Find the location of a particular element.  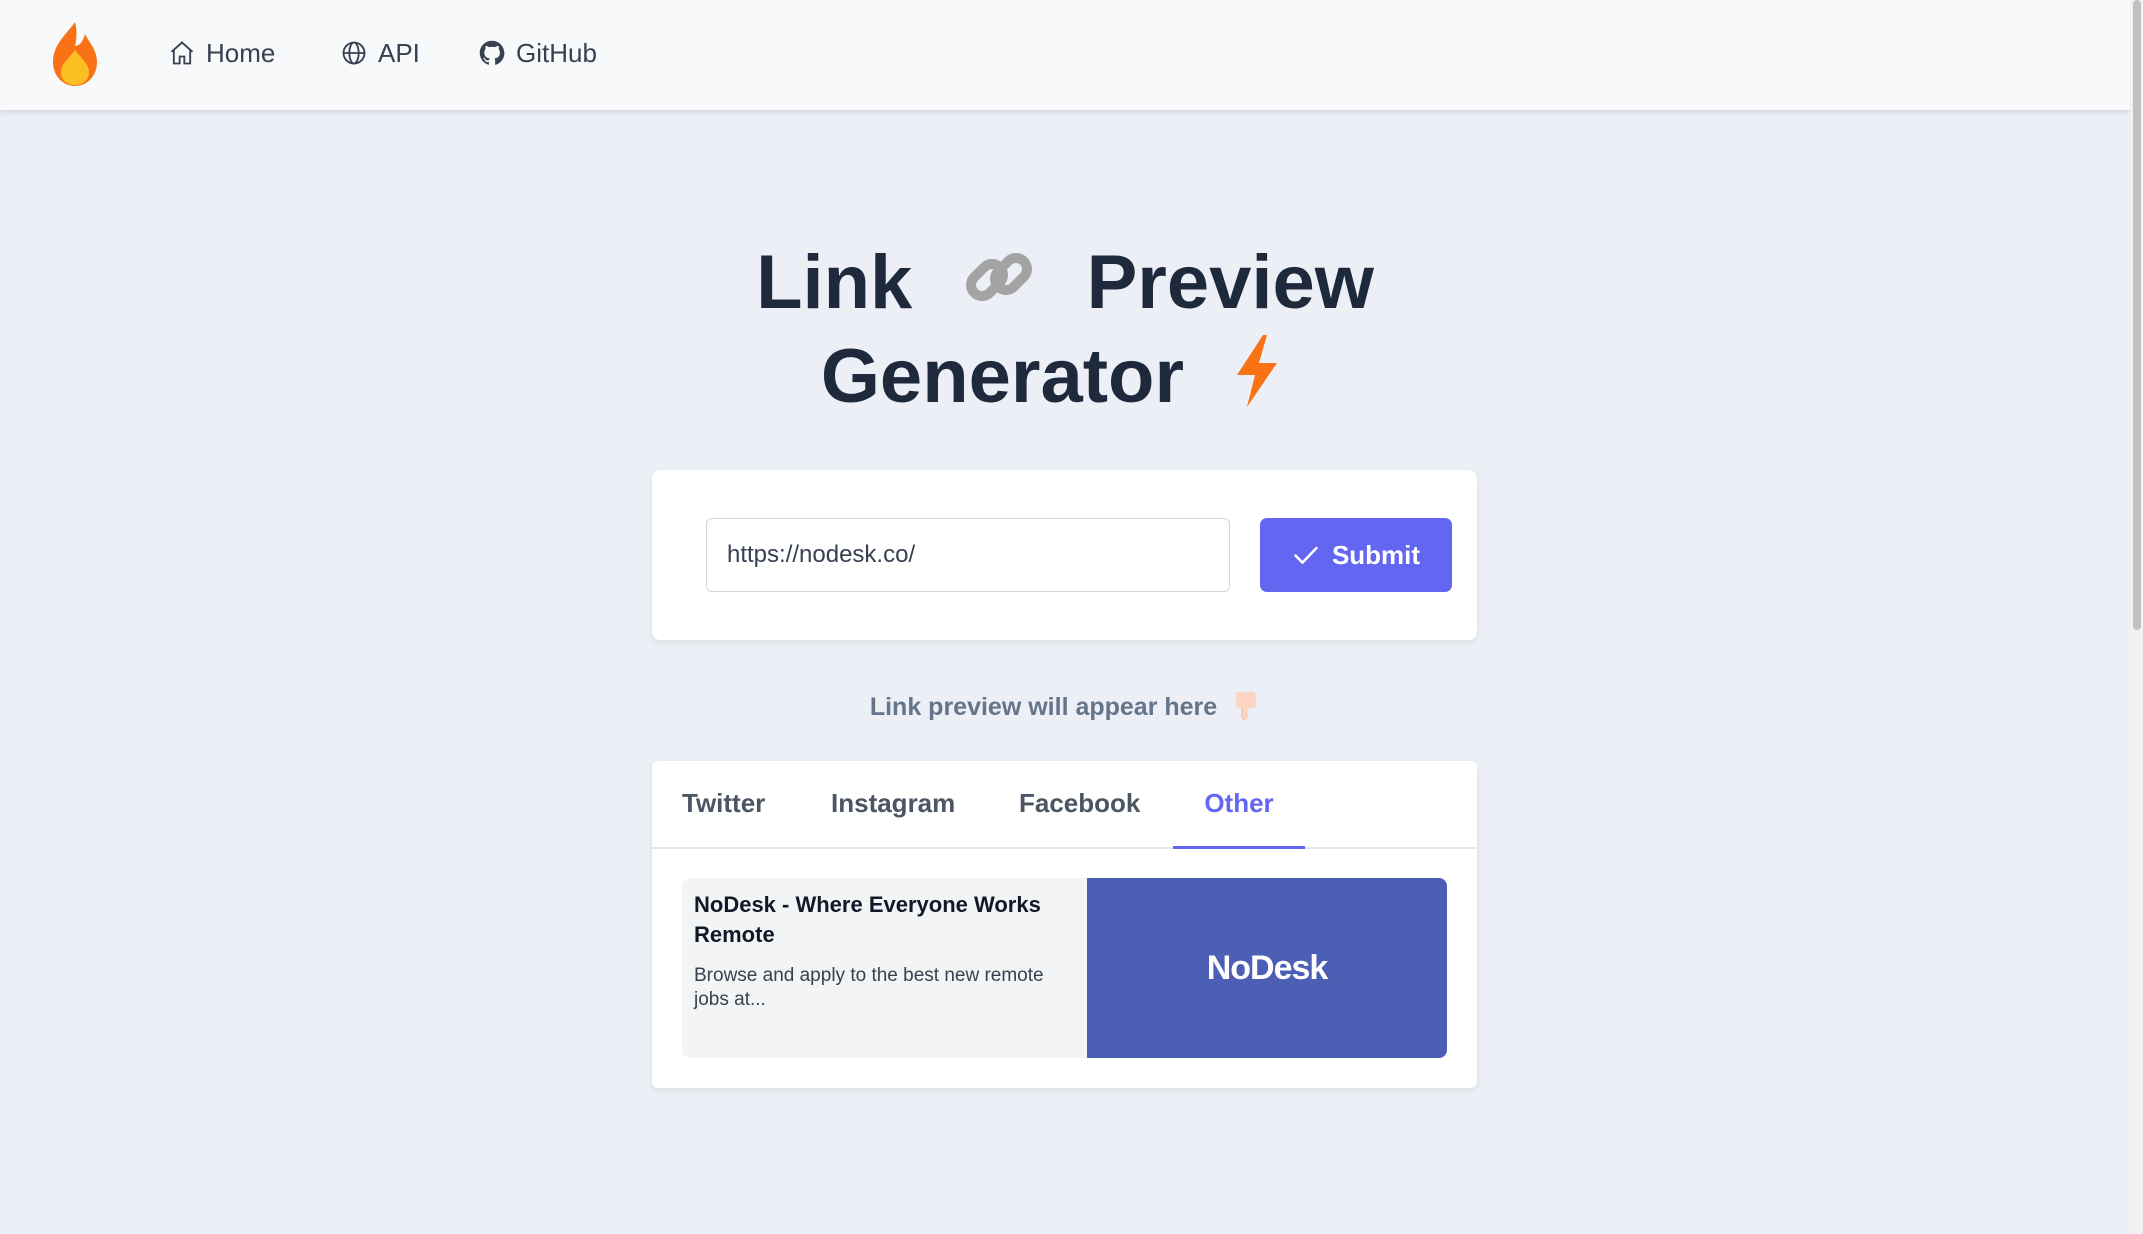

link-icon is located at coordinates (999, 288).